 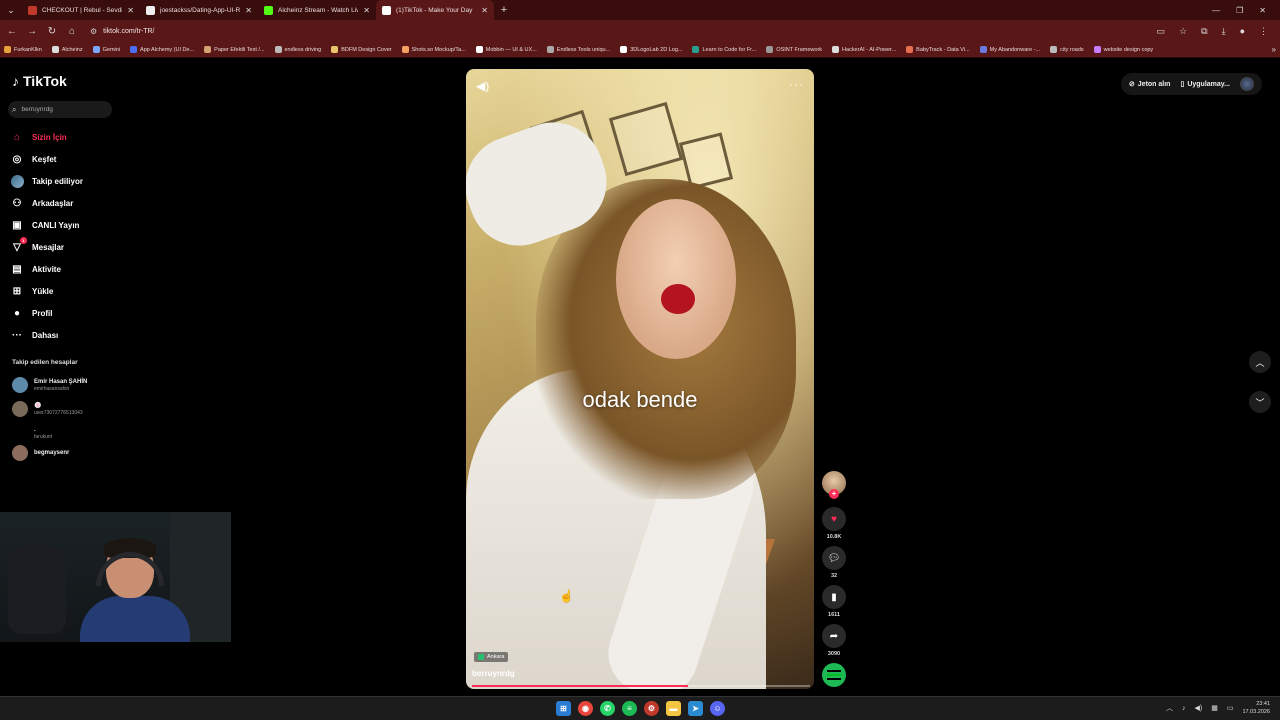 What do you see at coordinates (834, 558) in the screenshot?
I see `comment-button: 💬︎` at bounding box center [834, 558].